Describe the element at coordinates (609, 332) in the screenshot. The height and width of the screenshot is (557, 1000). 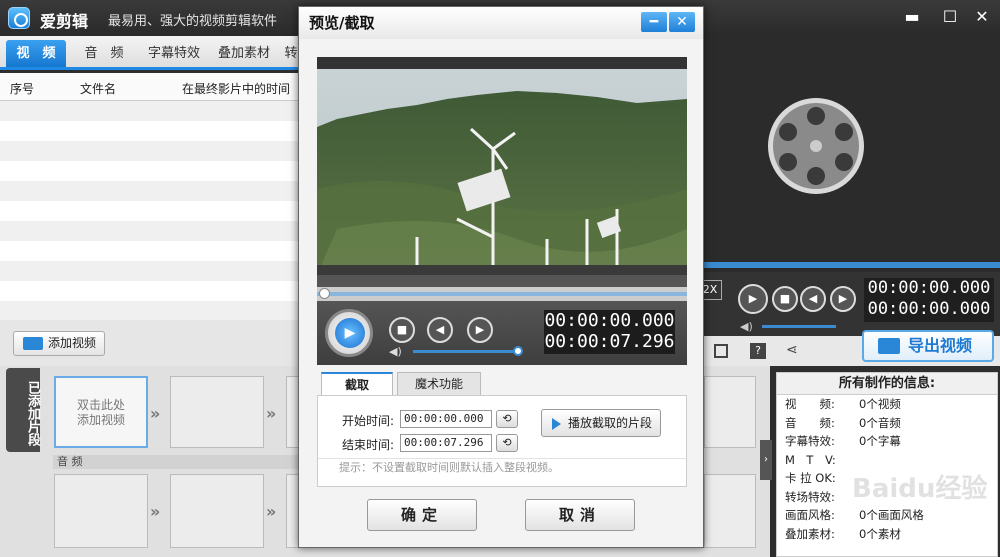
I see `dialog-time-display: 00:00:00.000 00:00:07.296` at that location.